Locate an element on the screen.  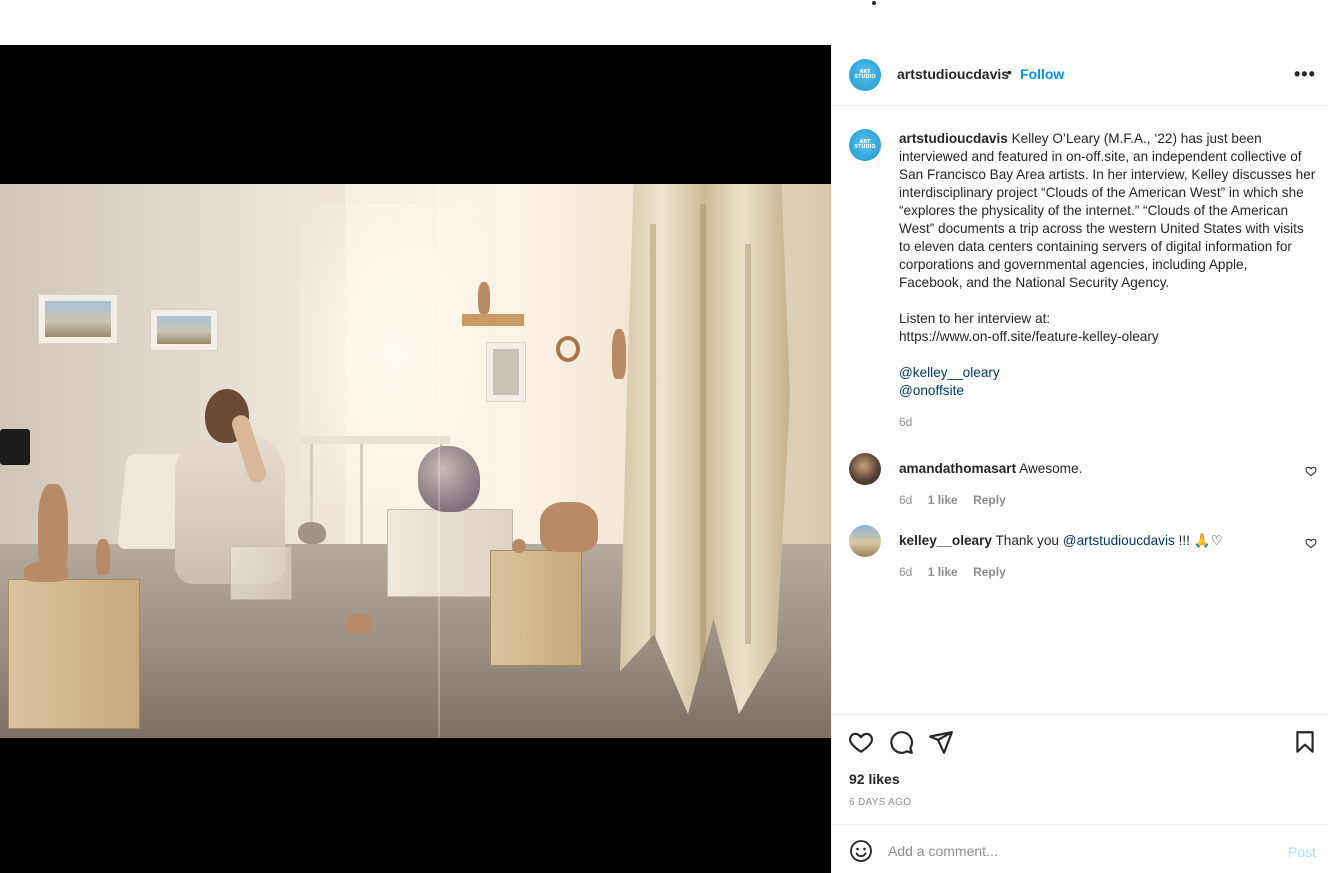
photo-table is located at coordinates (375, 440).